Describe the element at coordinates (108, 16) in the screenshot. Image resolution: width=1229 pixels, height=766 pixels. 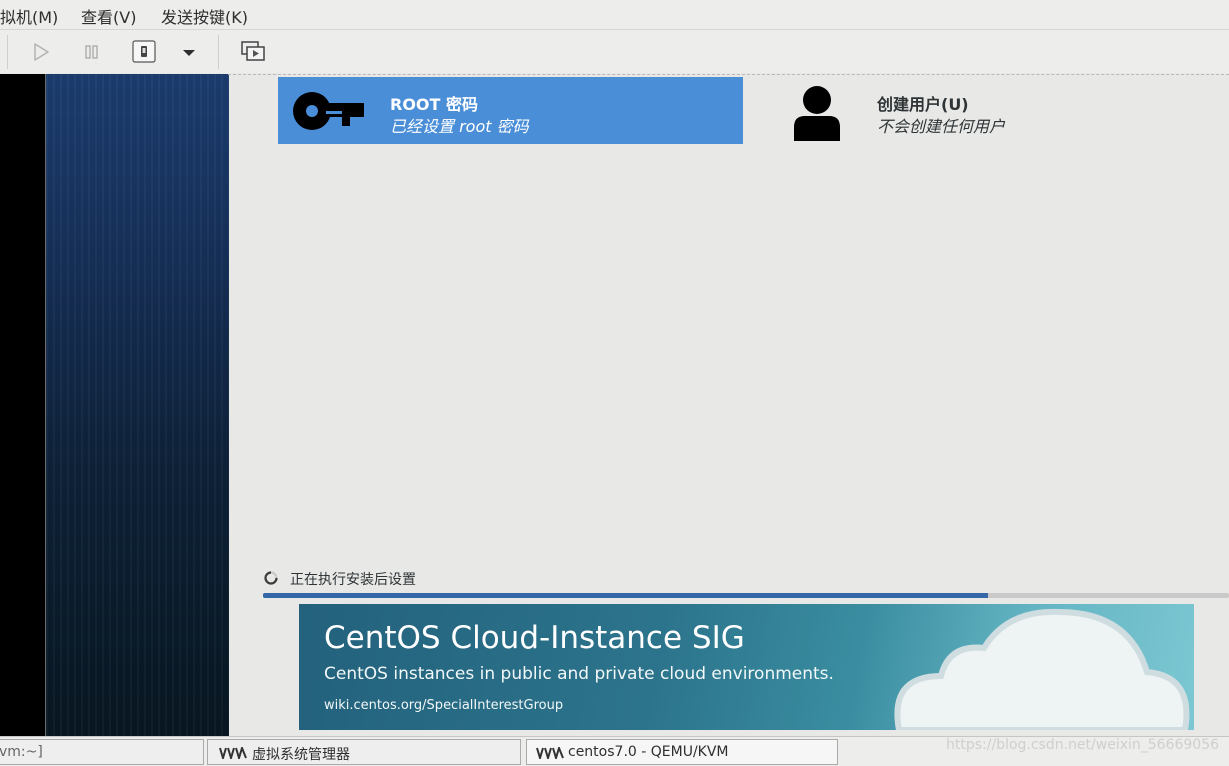
I see `menu-view: 查看(V)` at that location.